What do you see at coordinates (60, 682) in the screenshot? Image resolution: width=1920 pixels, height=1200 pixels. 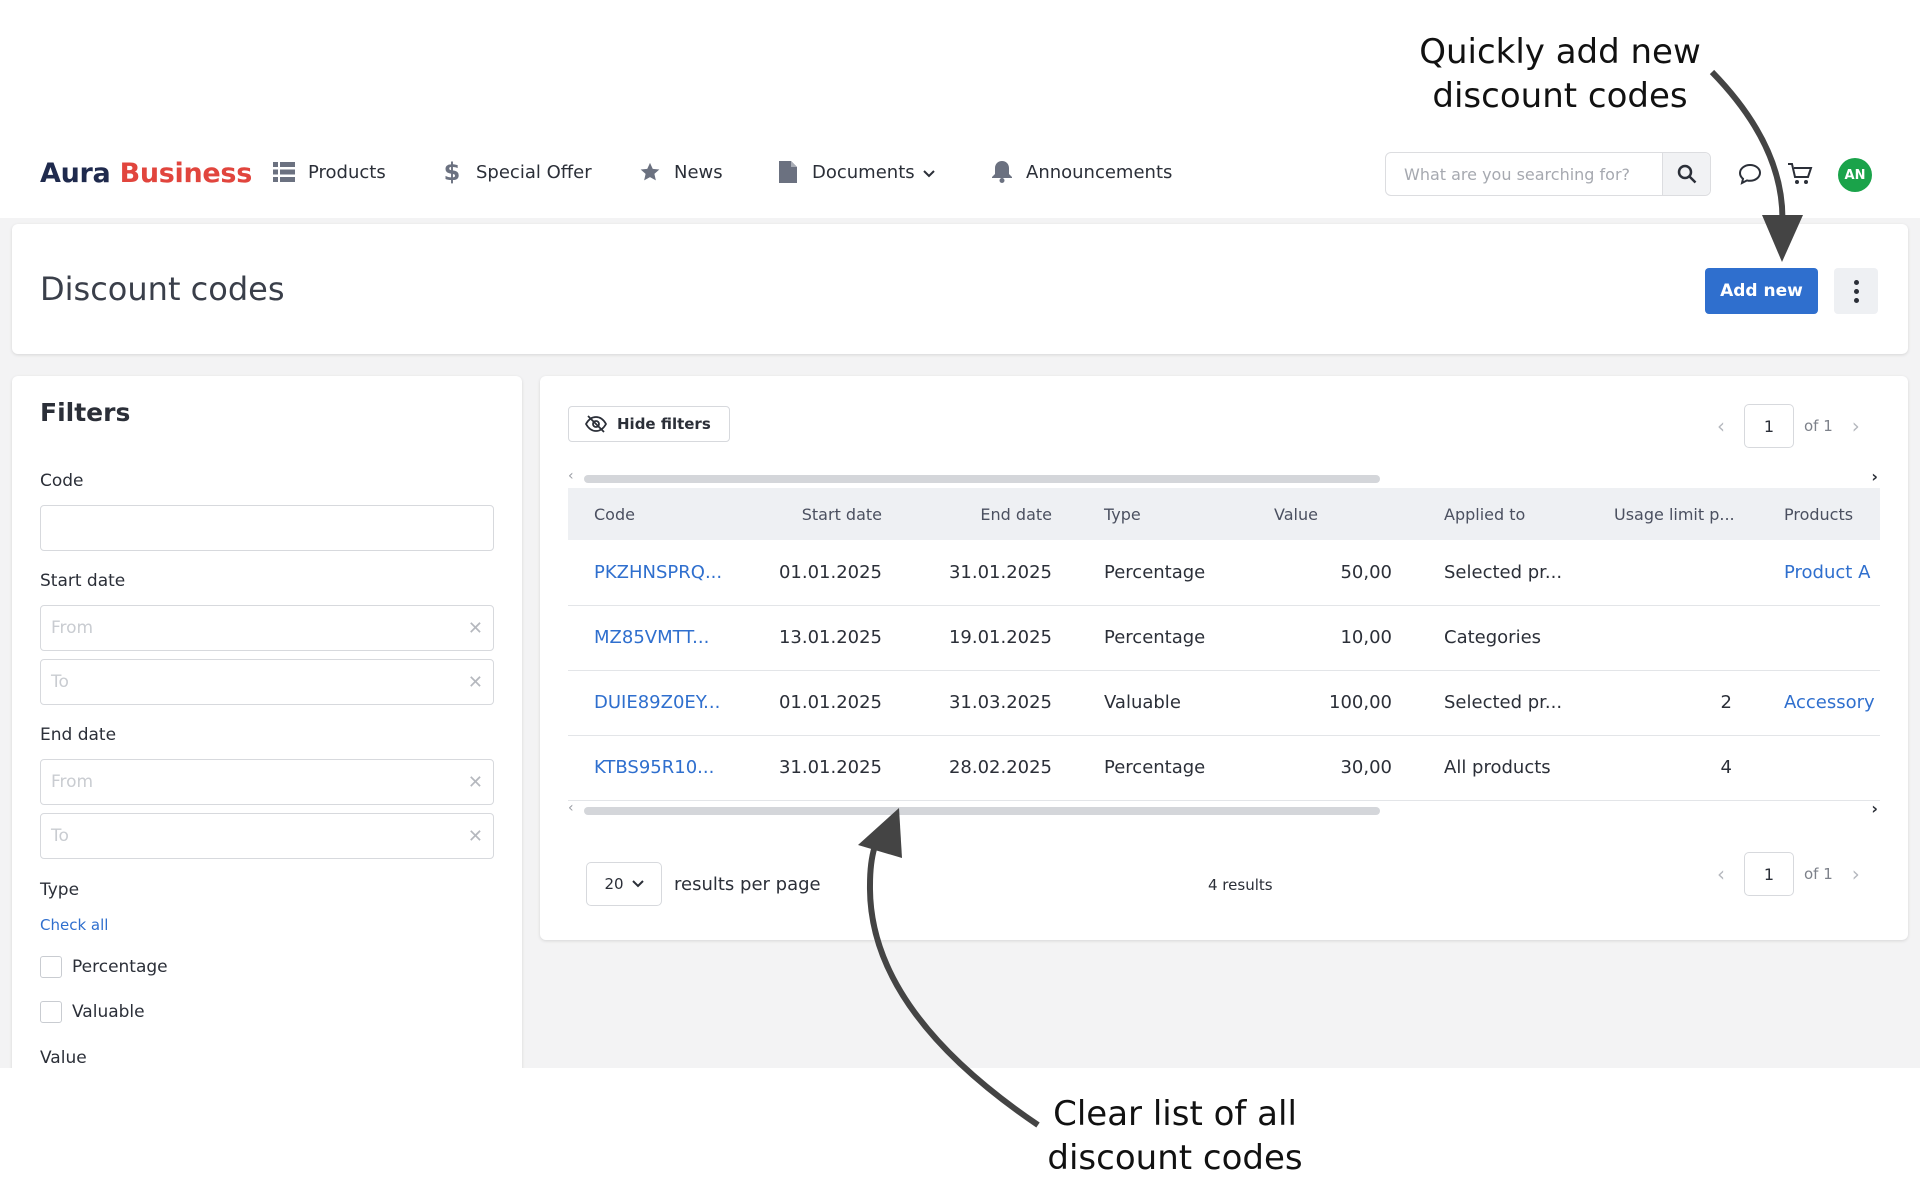 I see `placeholder: To` at bounding box center [60, 682].